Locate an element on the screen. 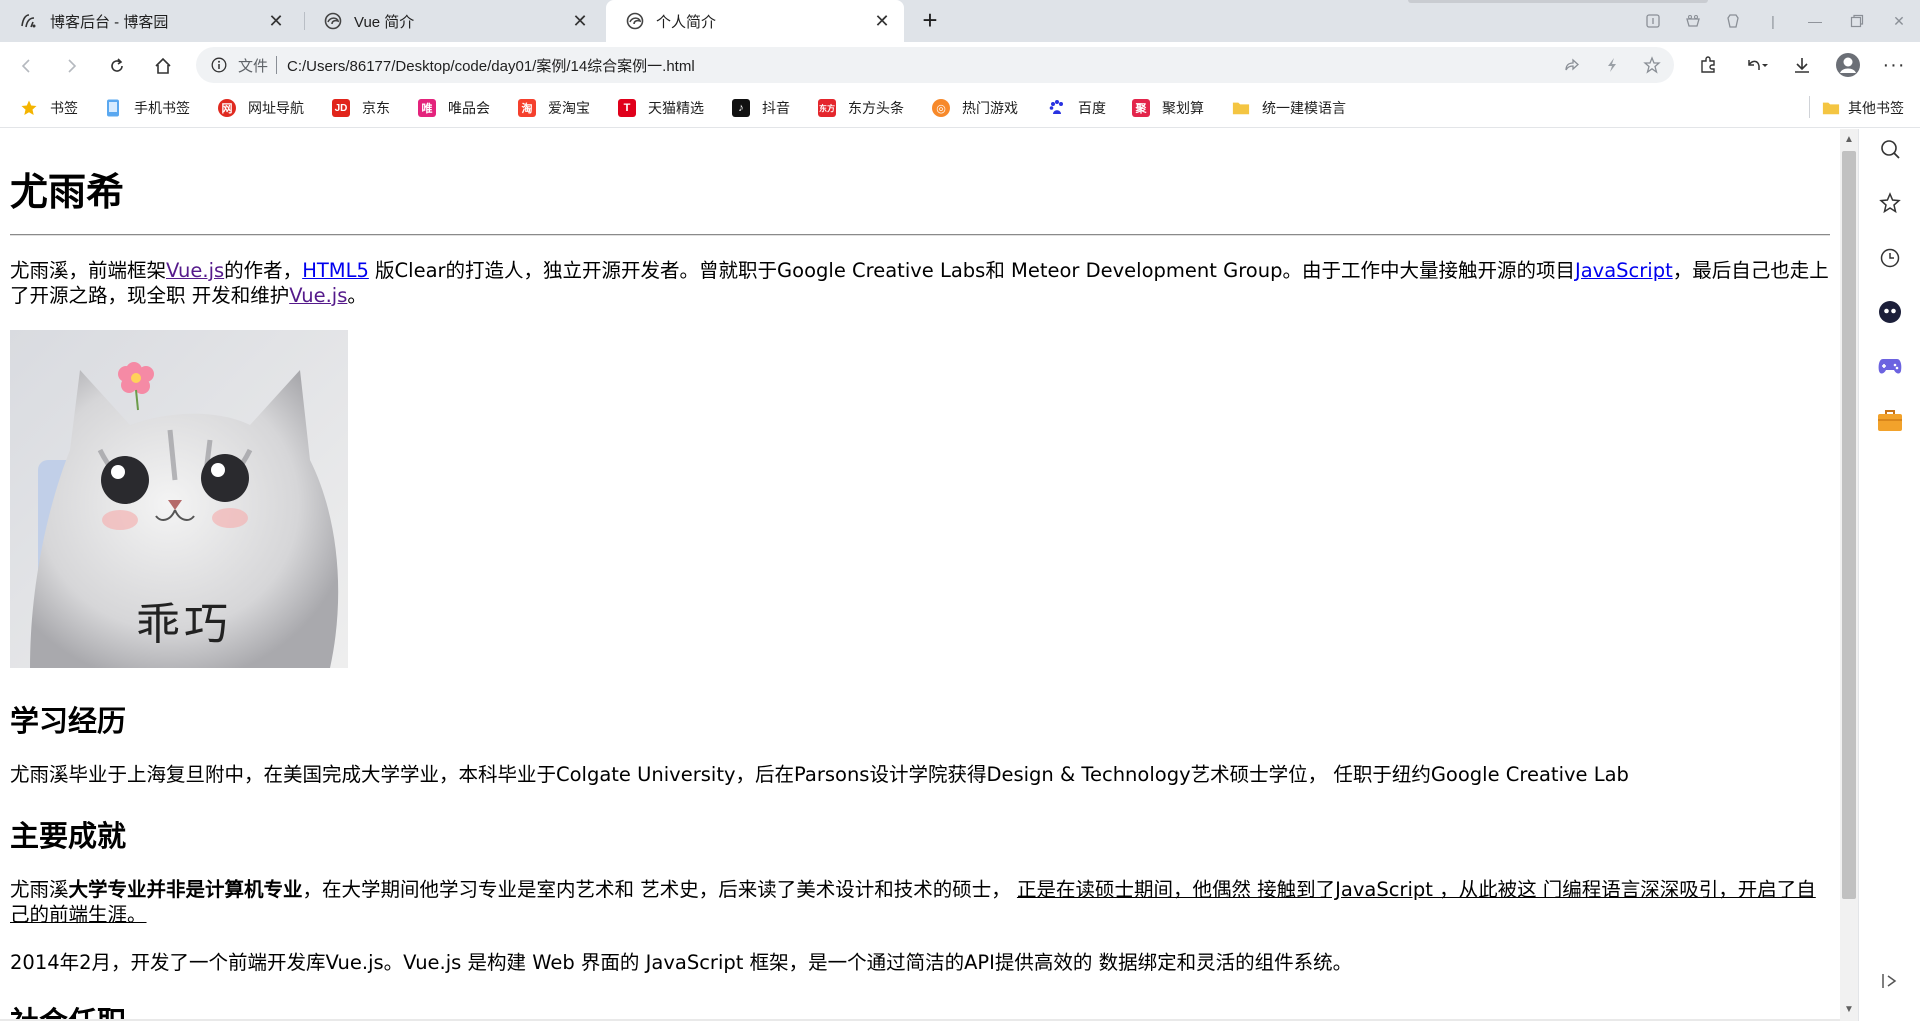 The image size is (1920, 1021). section-heading-education: 学习经历 is located at coordinates (68, 721).